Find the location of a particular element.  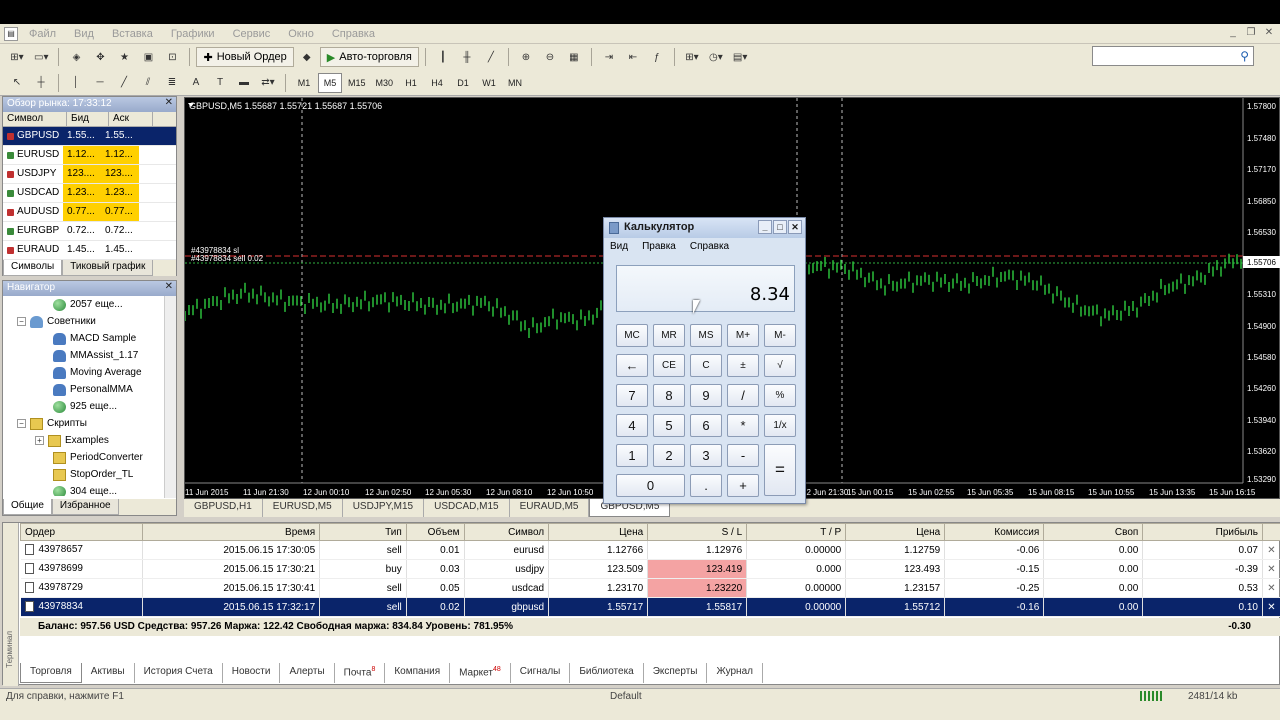

terminal-tab: Алерты is located at coordinates (307, 673).